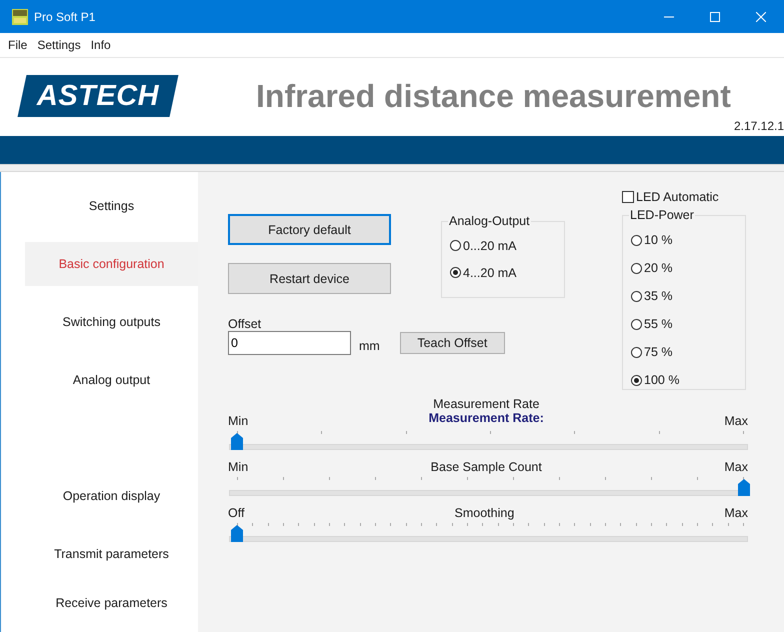 The image size is (784, 632). I want to click on close-icon, so click(761, 17).